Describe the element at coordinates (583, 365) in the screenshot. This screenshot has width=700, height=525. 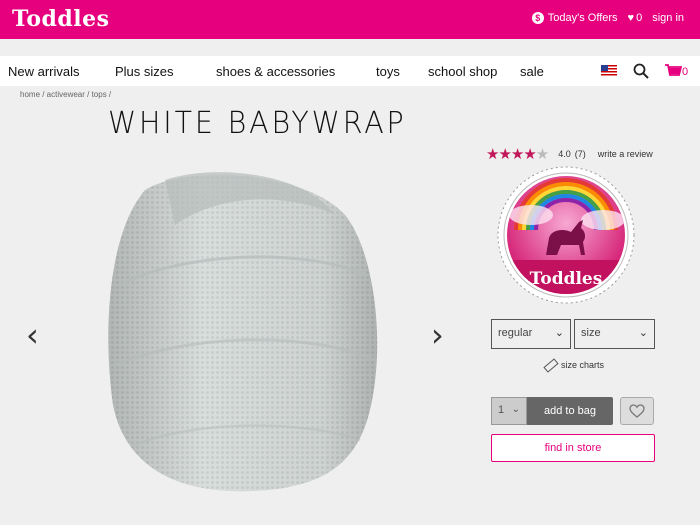
I see `size-charts-label: size charts` at that location.